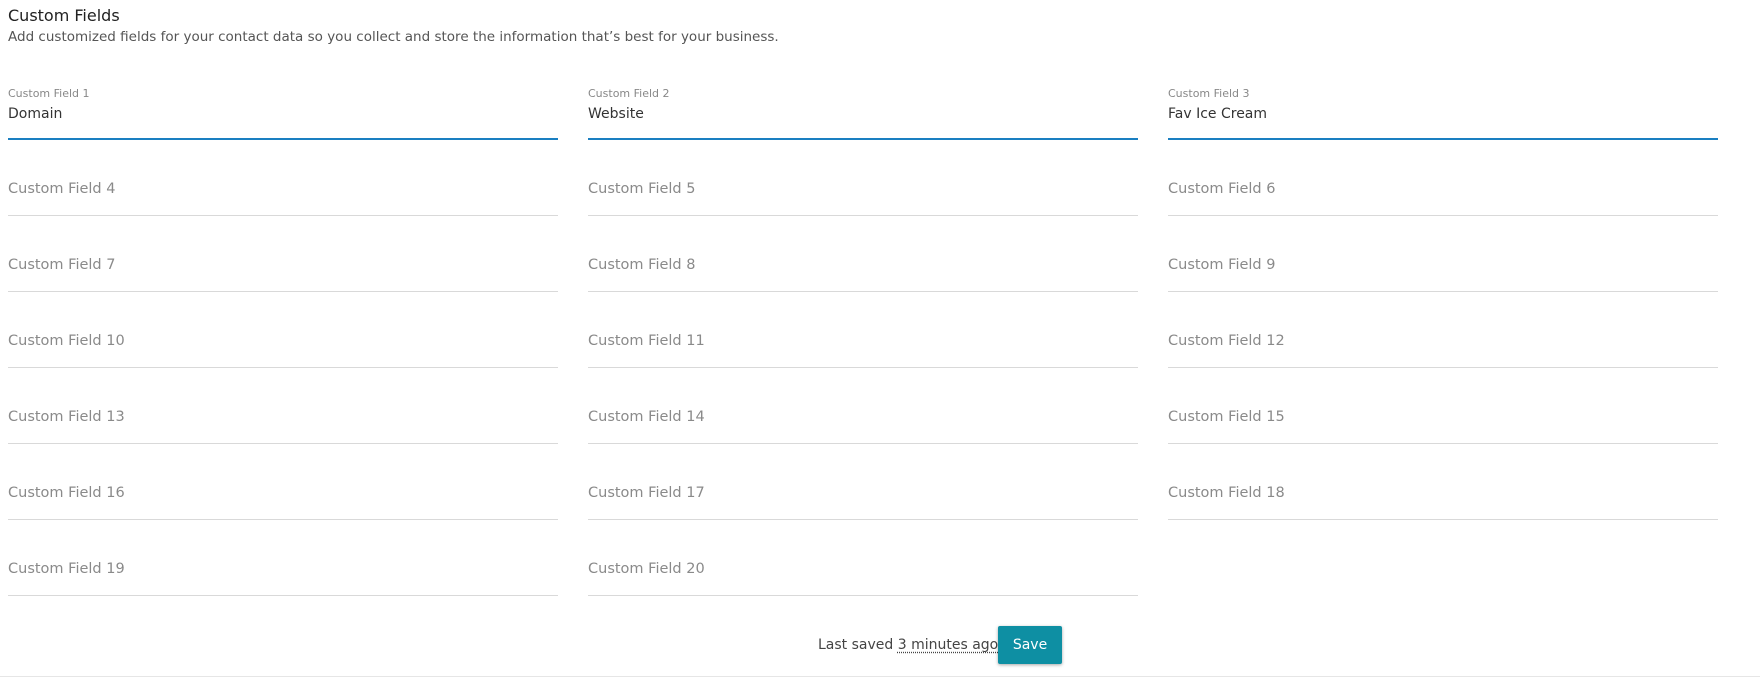 This screenshot has width=1760, height=678. Describe the element at coordinates (49, 93) in the screenshot. I see `custom-field-label: Custom Field 1` at that location.